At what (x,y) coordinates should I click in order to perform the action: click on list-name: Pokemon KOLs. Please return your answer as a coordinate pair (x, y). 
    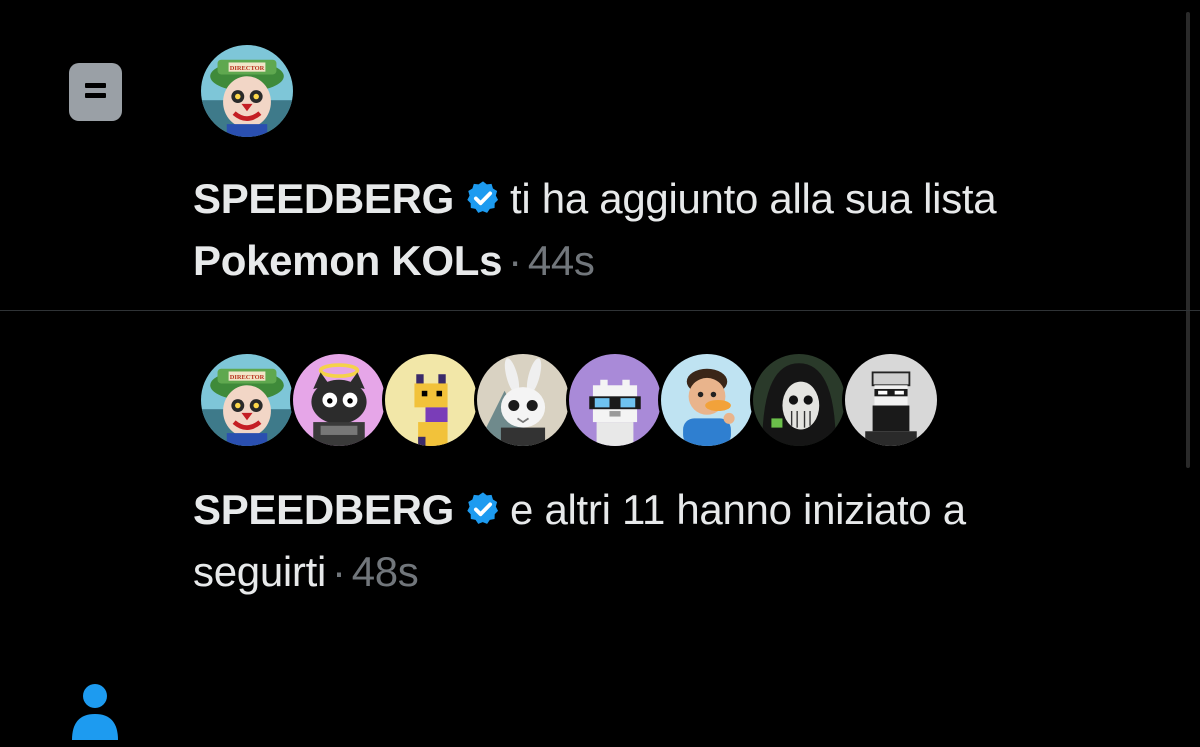
    Looking at the image, I should click on (347, 260).